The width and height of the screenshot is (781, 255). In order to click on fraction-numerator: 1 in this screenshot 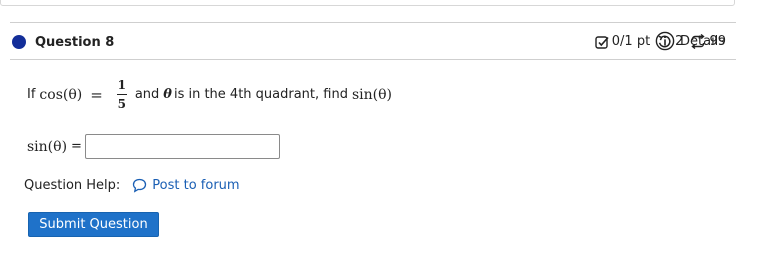, I will do `click(121, 85)`.